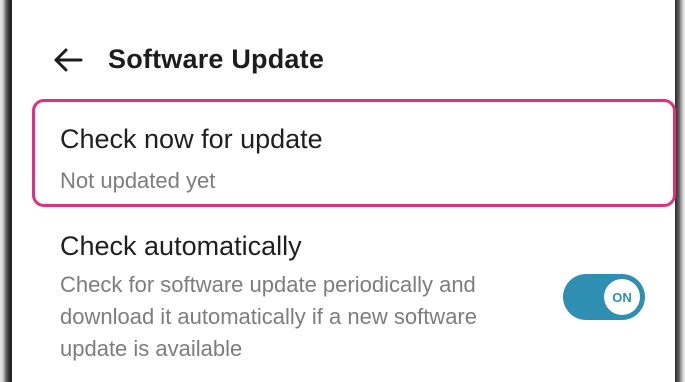 Image resolution: width=685 pixels, height=382 pixels. What do you see at coordinates (680, 191) in the screenshot?
I see `phone-bezel-right` at bounding box center [680, 191].